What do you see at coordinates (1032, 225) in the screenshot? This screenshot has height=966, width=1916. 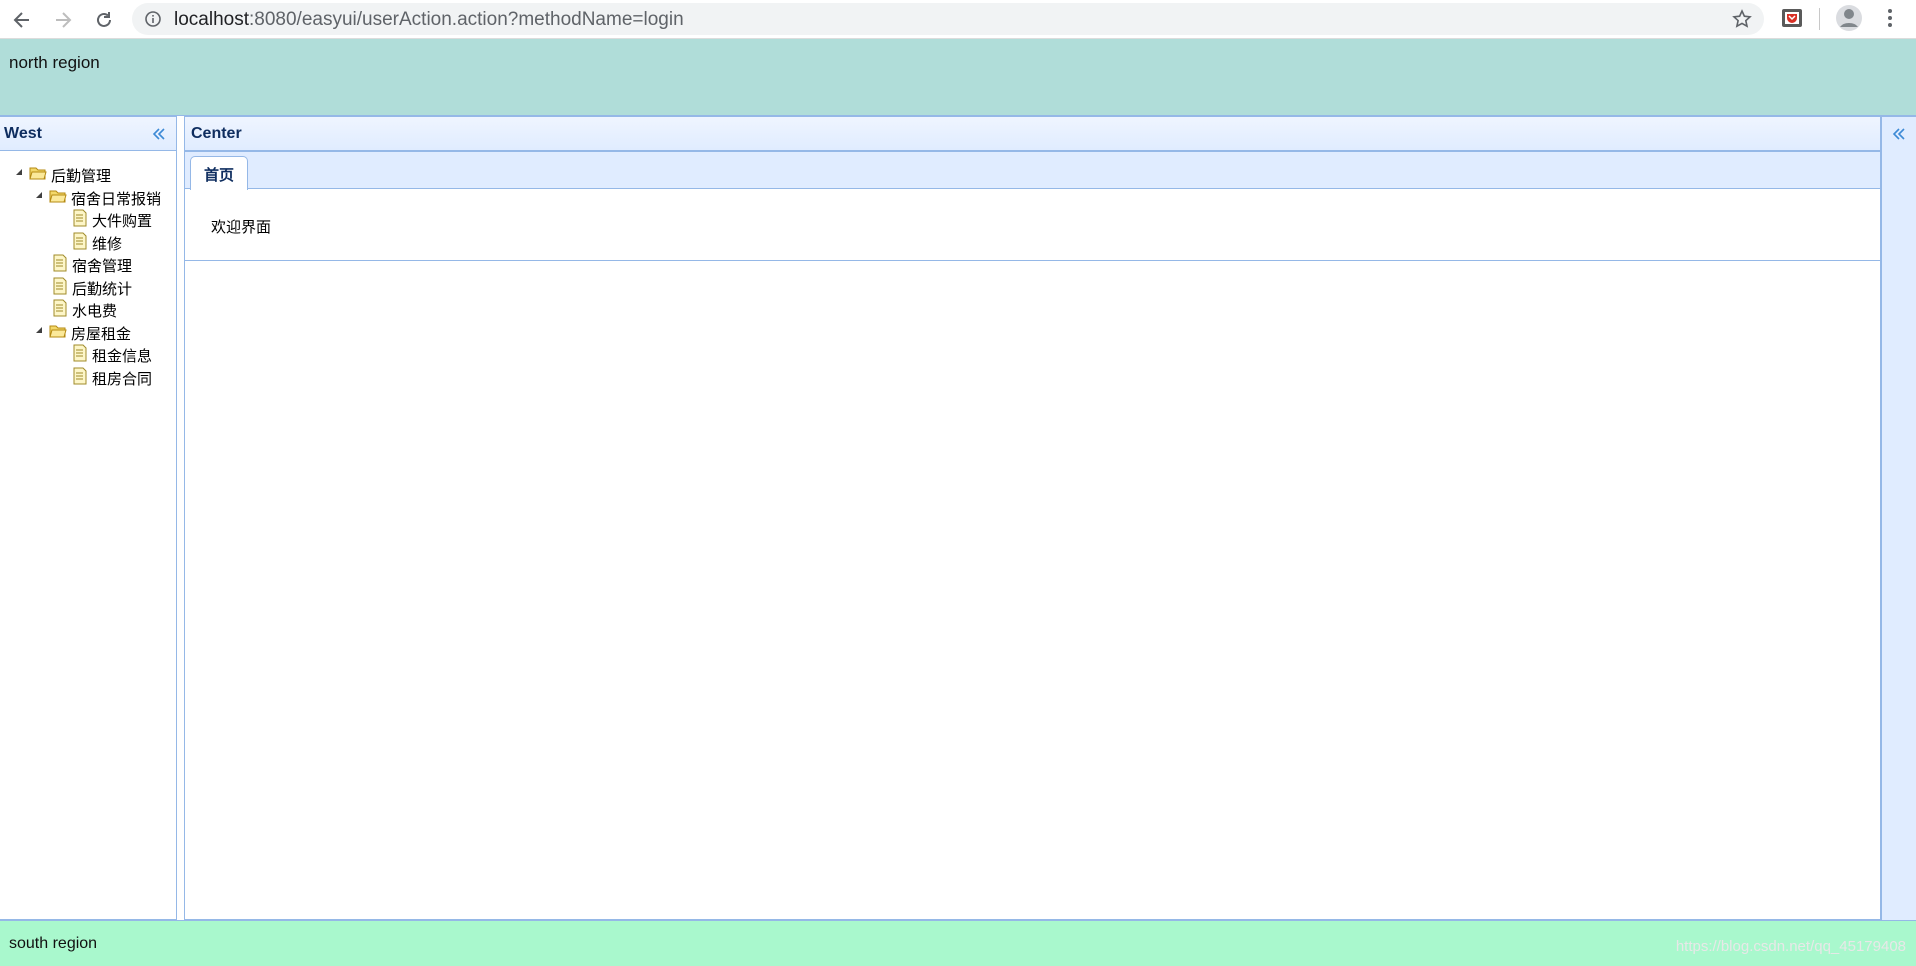 I see `tab-content: 欢迎界面` at bounding box center [1032, 225].